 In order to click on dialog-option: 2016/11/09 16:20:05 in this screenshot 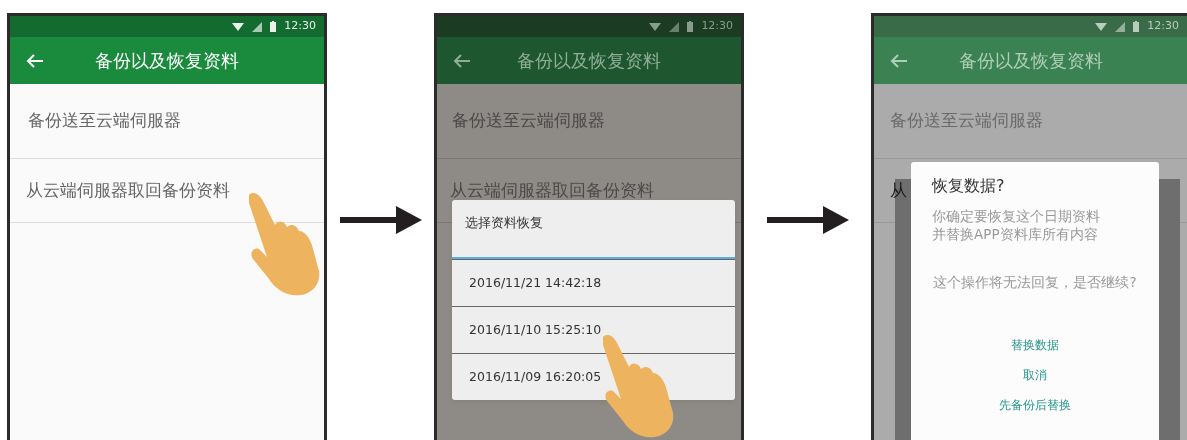, I will do `click(594, 376)`.